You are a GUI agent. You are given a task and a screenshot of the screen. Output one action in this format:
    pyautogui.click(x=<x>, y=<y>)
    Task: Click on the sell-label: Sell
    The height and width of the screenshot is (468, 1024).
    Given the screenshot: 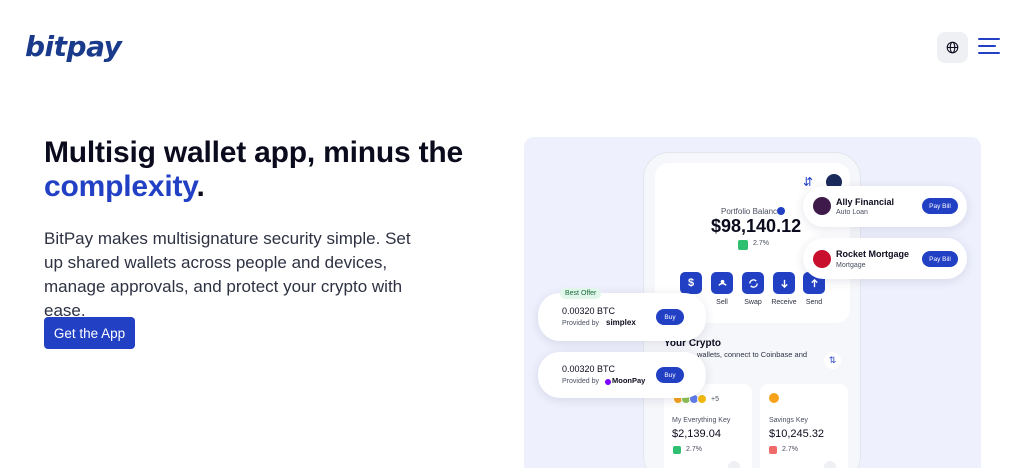 What is the action you would take?
    pyautogui.click(x=722, y=302)
    